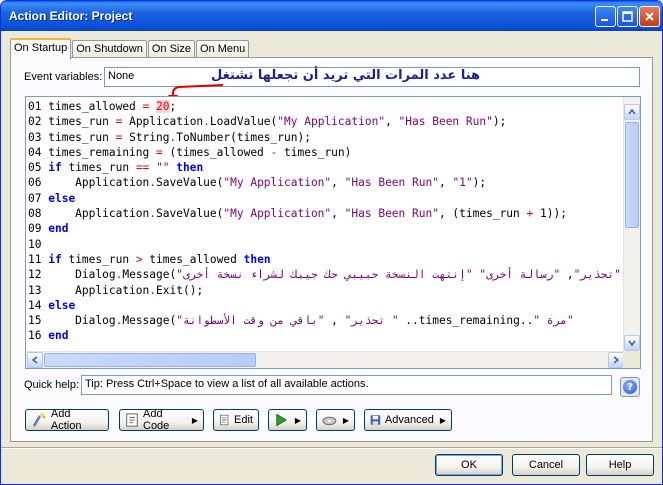  What do you see at coordinates (109, 49) in the screenshot?
I see `tab-on-shutdown: On Shutdown` at bounding box center [109, 49].